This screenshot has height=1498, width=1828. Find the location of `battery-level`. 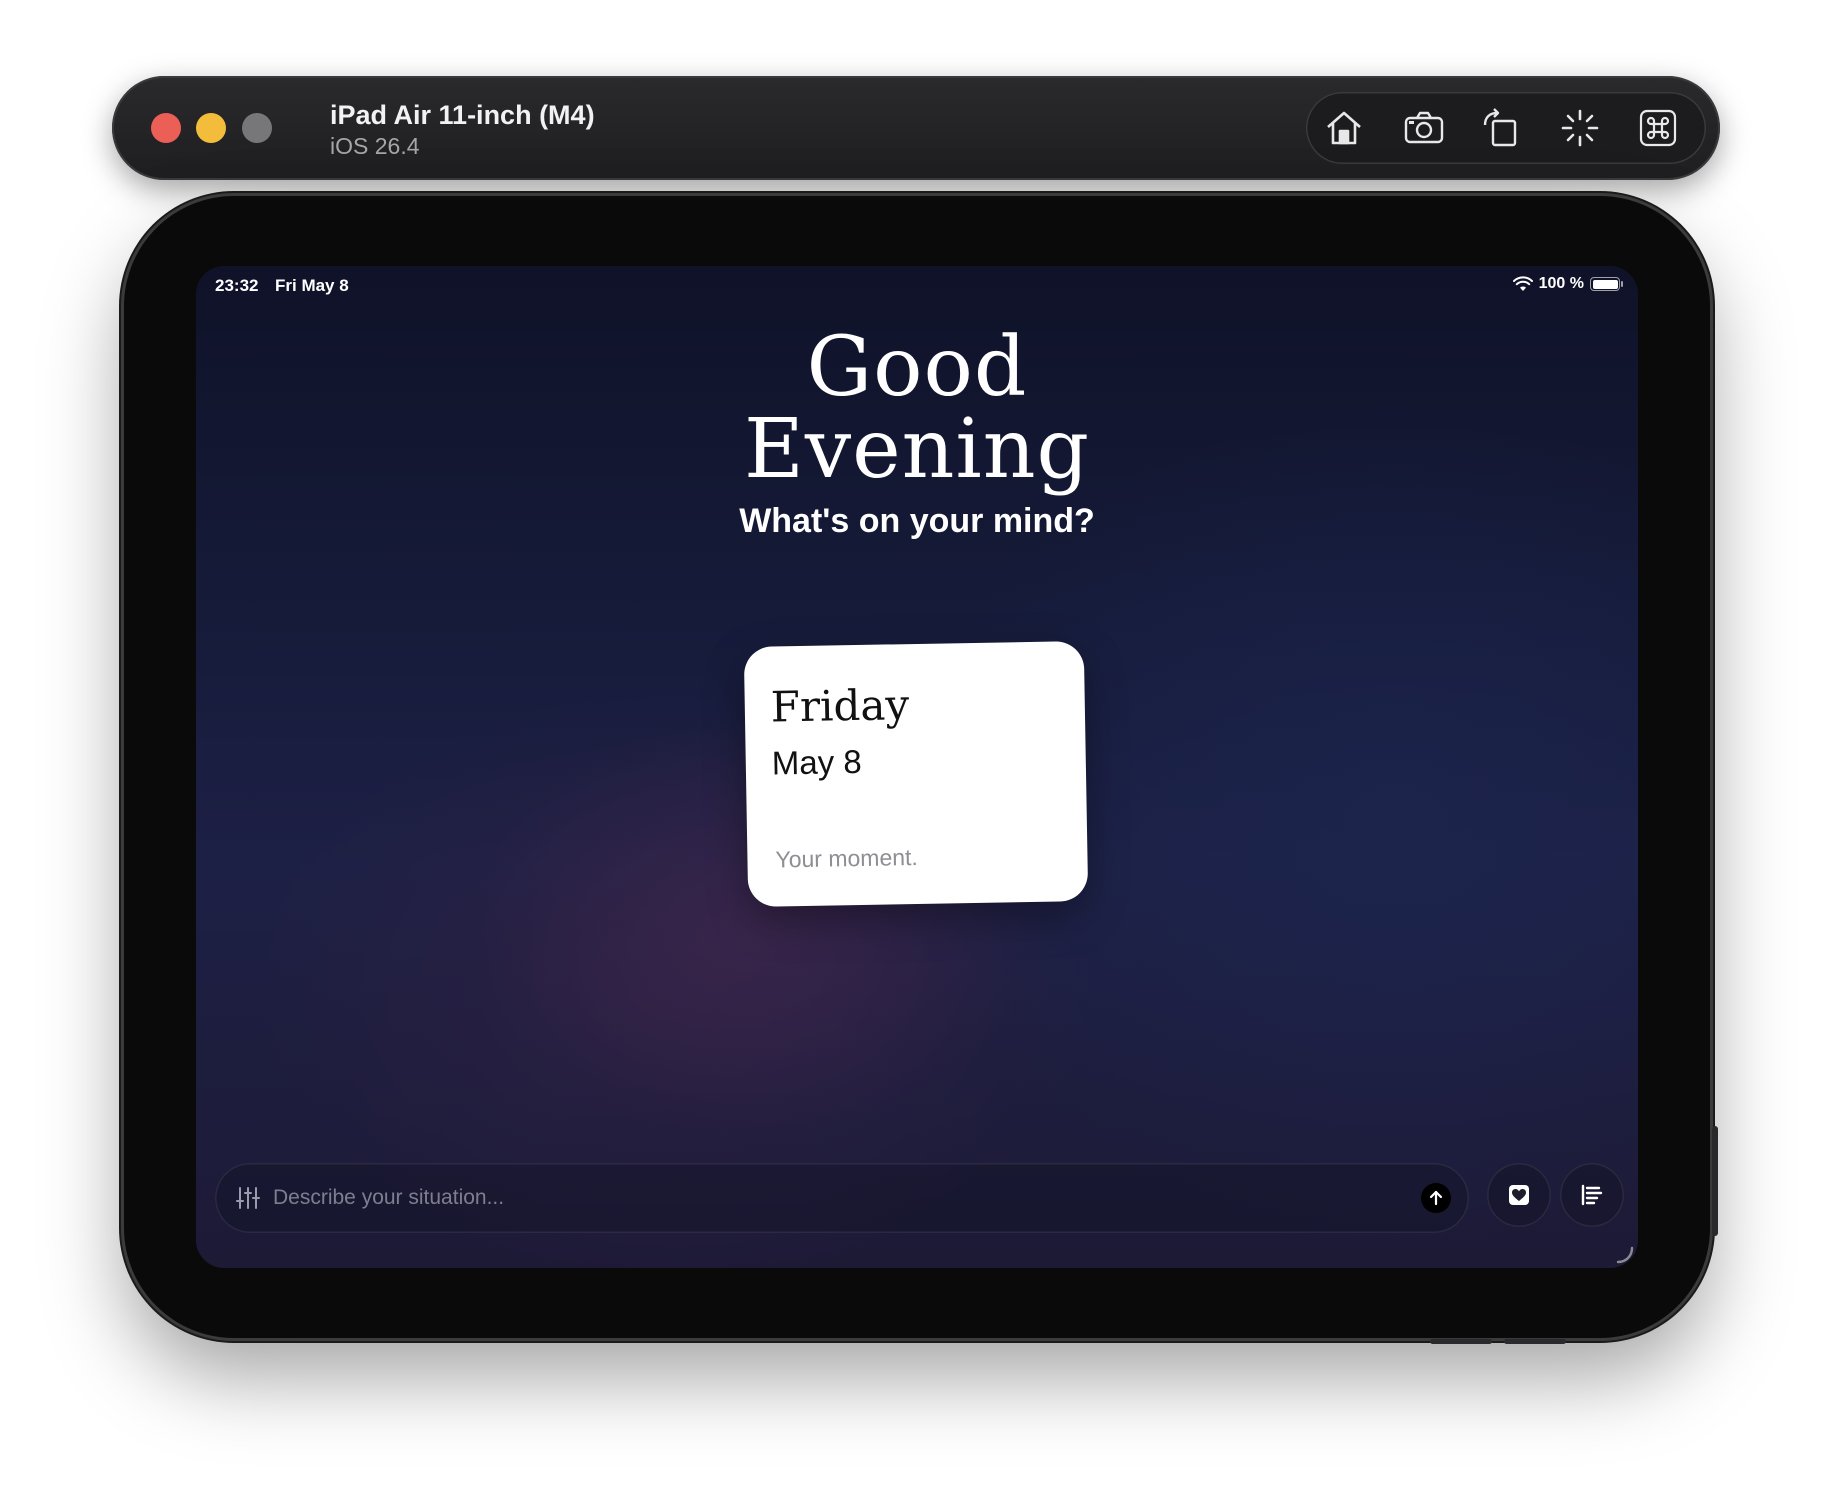

battery-level is located at coordinates (1605, 284).